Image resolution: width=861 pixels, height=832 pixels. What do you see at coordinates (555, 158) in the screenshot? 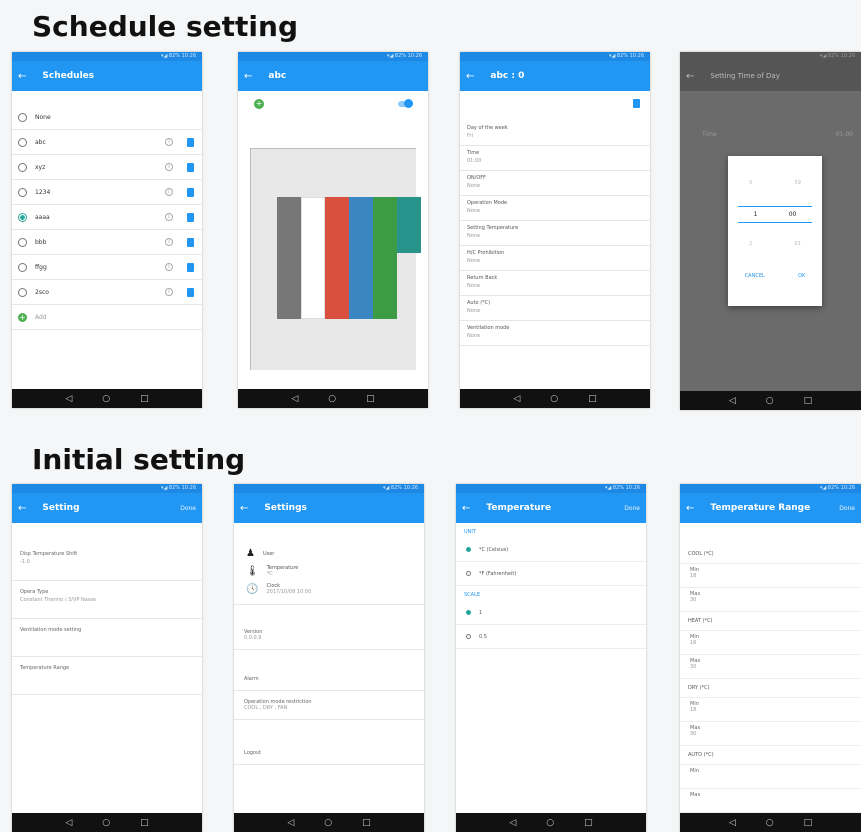
I see `detail-field: Time 01:00` at bounding box center [555, 158].